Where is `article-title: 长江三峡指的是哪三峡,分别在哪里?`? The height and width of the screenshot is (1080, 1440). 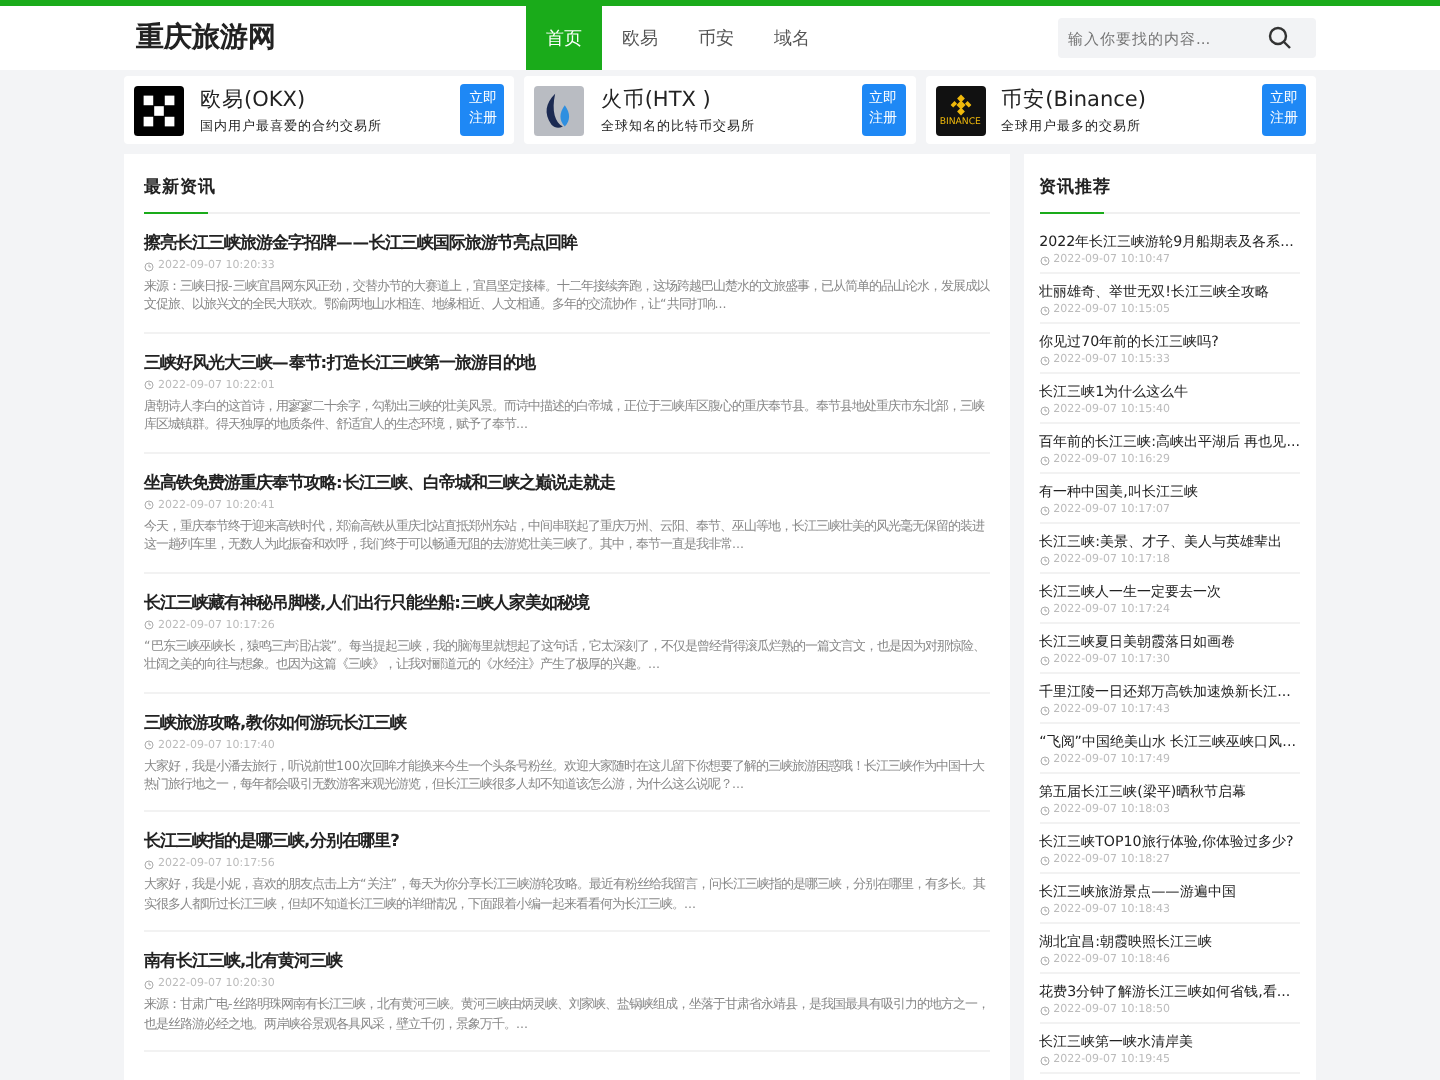
article-title: 长江三峡指的是哪三峡,分别在哪里? is located at coordinates (567, 841).